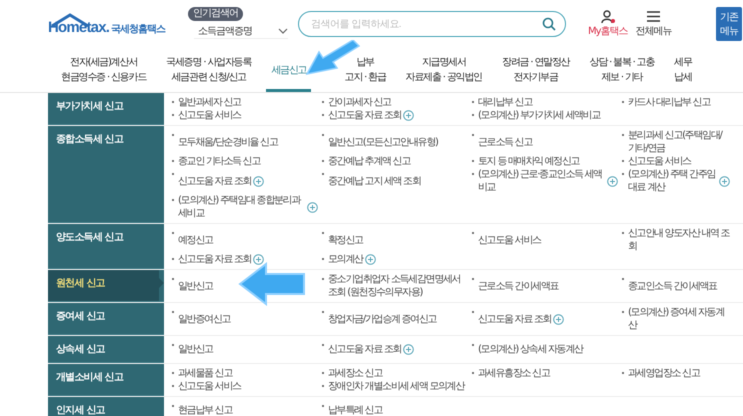 The height and width of the screenshot is (416, 743). What do you see at coordinates (79, 27) in the screenshot?
I see `logo: Hometax.` at bounding box center [79, 27].